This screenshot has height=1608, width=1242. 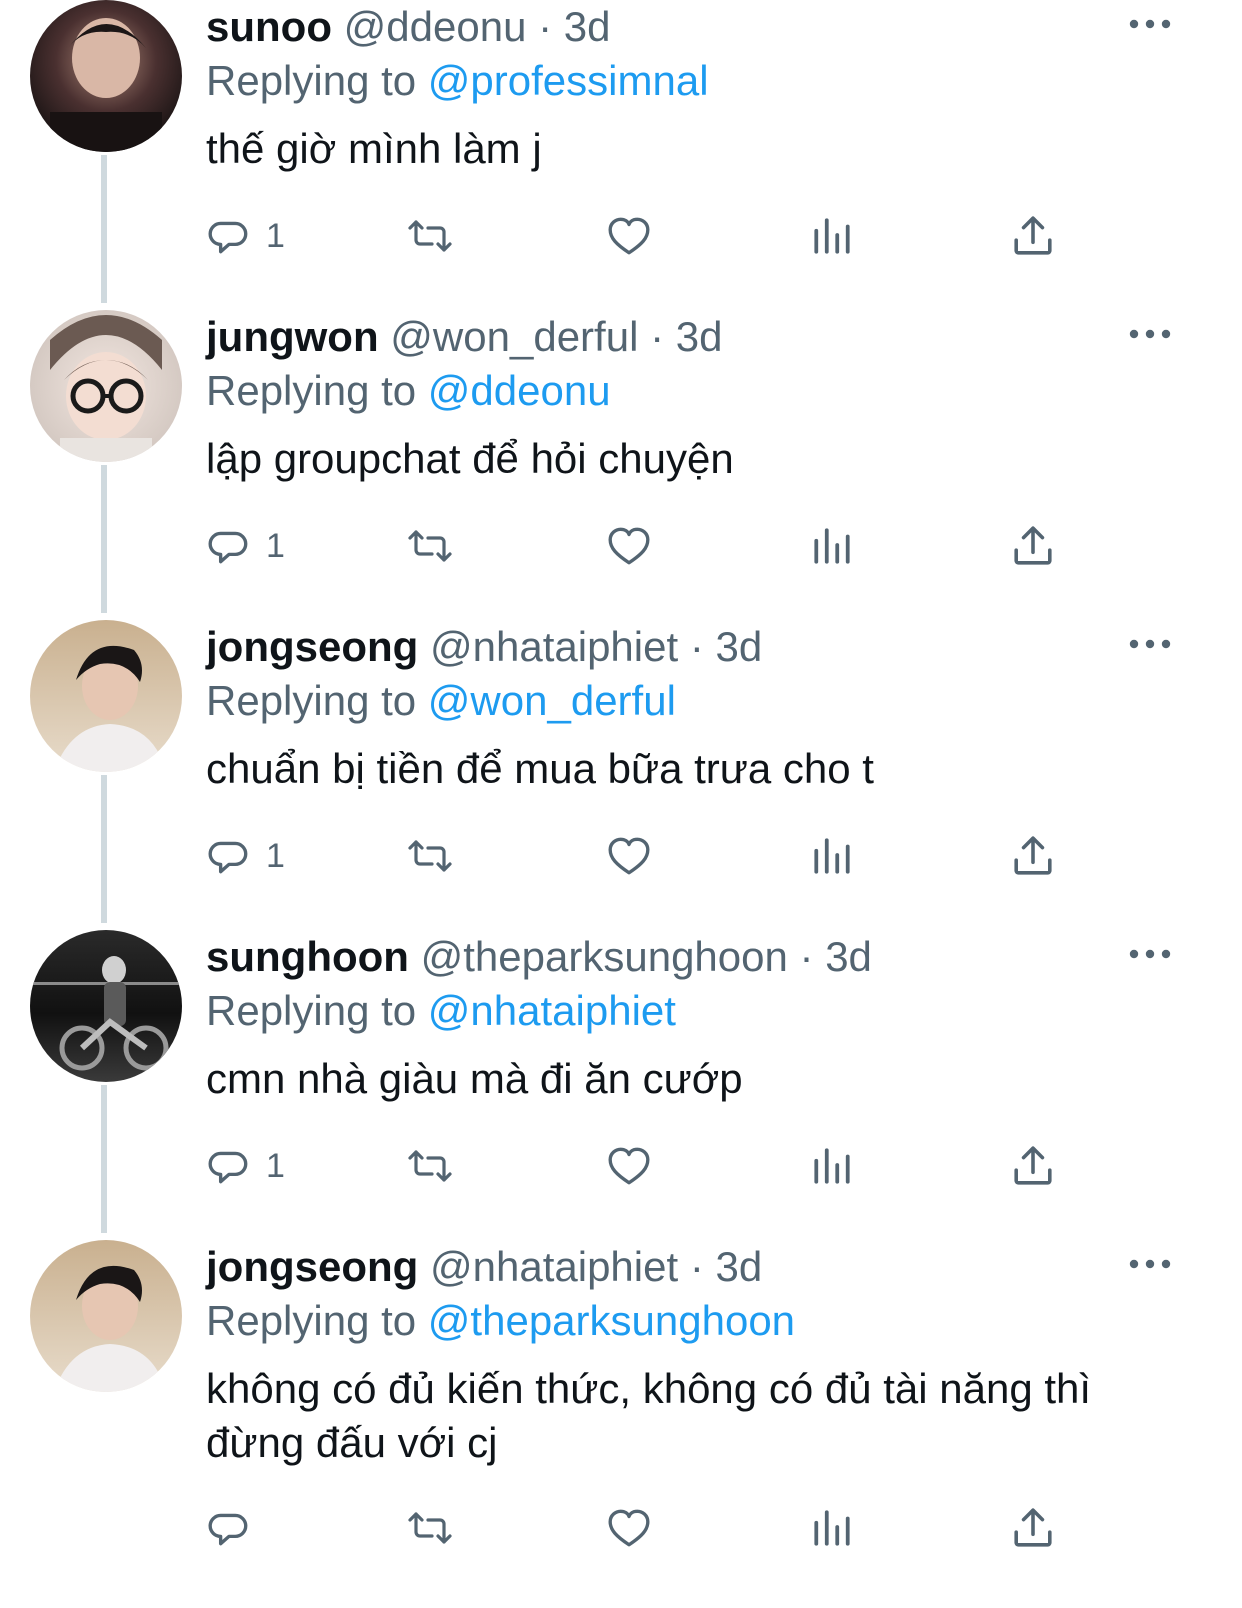 What do you see at coordinates (540, 768) in the screenshot?
I see `tweet-text: chuẩn bị tiền để mua bữa trưa cho t` at bounding box center [540, 768].